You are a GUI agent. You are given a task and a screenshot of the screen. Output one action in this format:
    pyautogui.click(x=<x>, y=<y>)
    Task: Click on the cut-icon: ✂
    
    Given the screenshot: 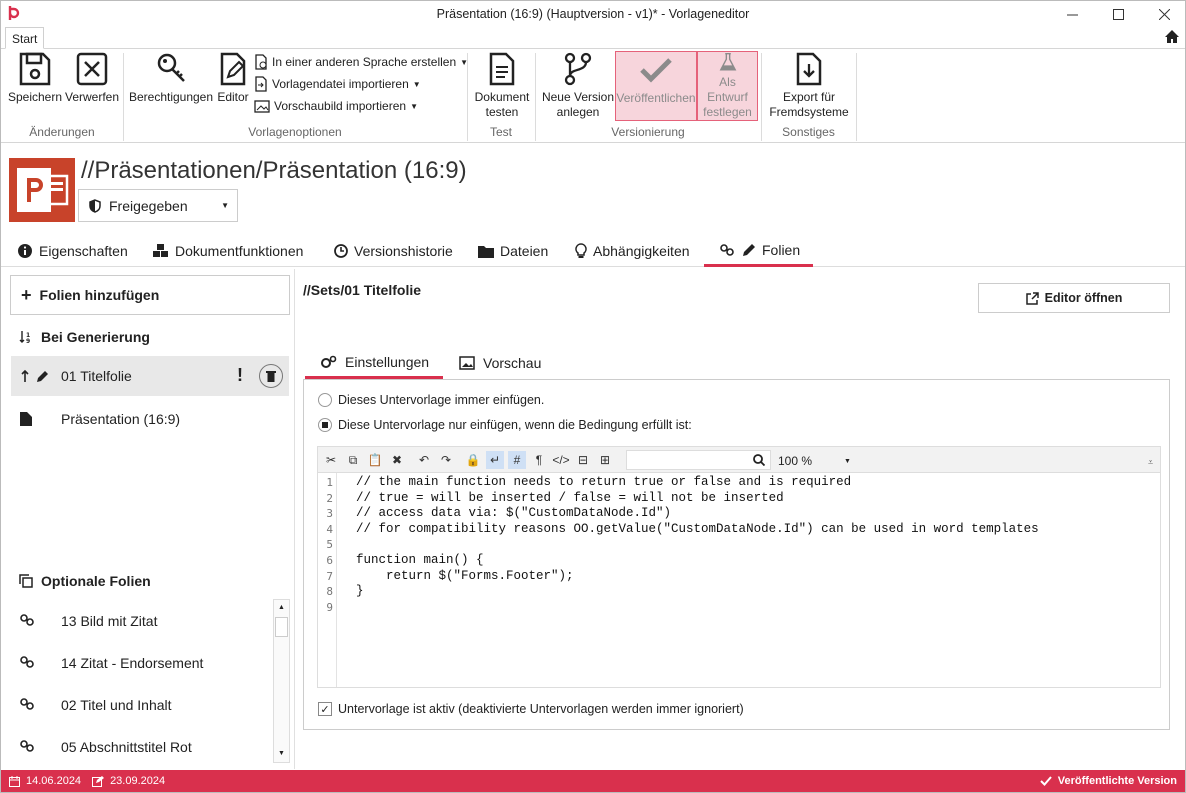 What is the action you would take?
    pyautogui.click(x=331, y=460)
    